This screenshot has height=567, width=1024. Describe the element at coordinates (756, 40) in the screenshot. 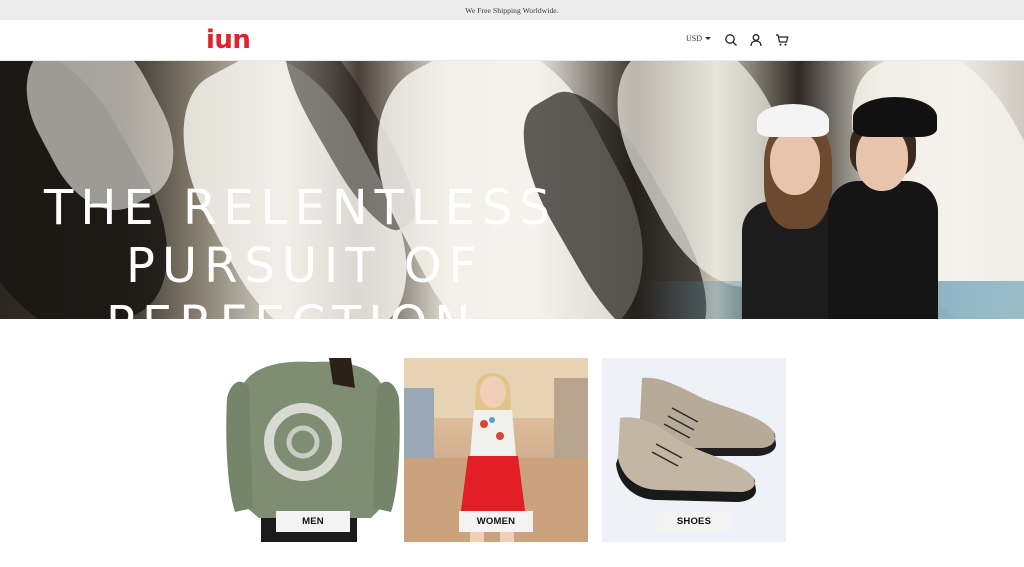

I see `account-icon` at that location.